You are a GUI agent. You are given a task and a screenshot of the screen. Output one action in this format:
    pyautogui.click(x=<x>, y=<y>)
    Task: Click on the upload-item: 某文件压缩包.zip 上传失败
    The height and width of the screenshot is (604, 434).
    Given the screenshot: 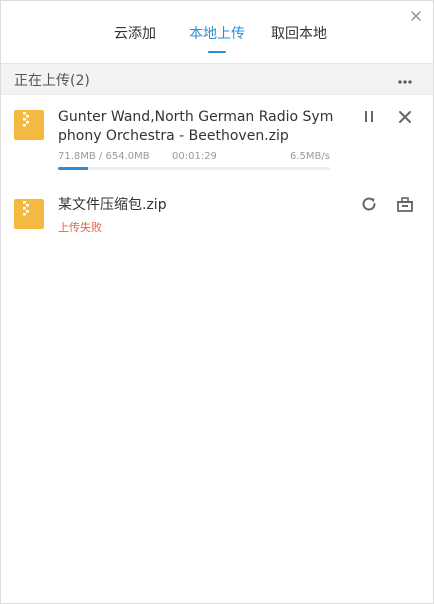 What is the action you would take?
    pyautogui.click(x=217, y=215)
    